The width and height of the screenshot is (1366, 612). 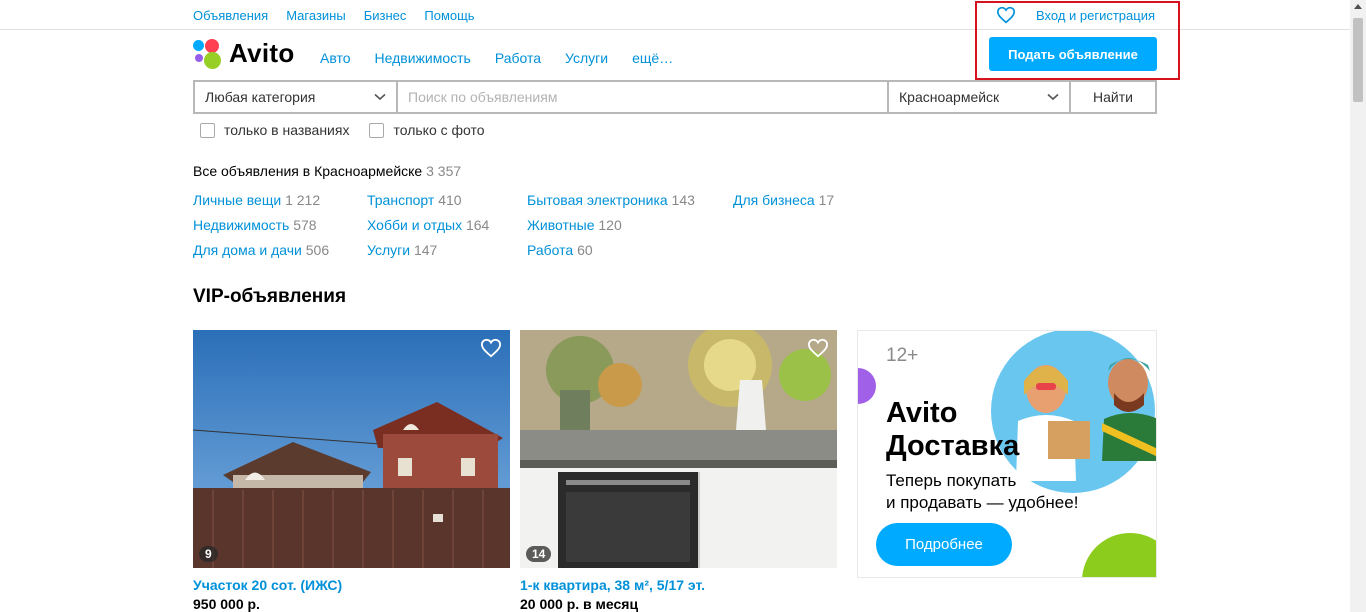 I want to click on page-scrollbar, so click(x=1358, y=306).